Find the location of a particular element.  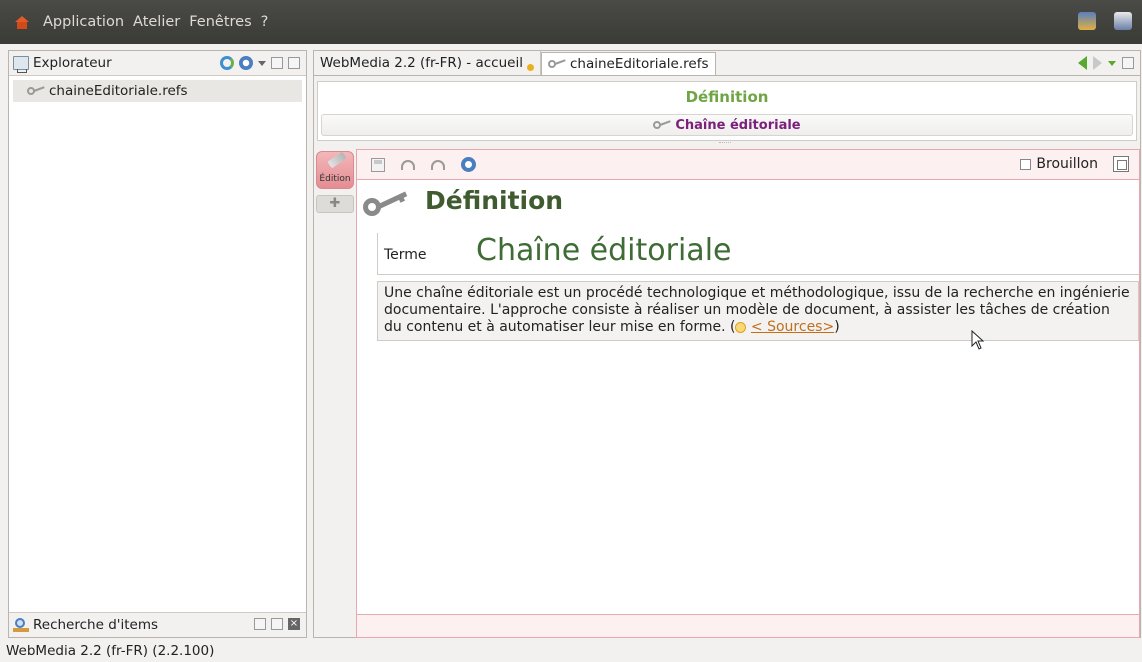

tab-chaine-editoriale: chaineEditoriale.refs is located at coordinates (628, 63).